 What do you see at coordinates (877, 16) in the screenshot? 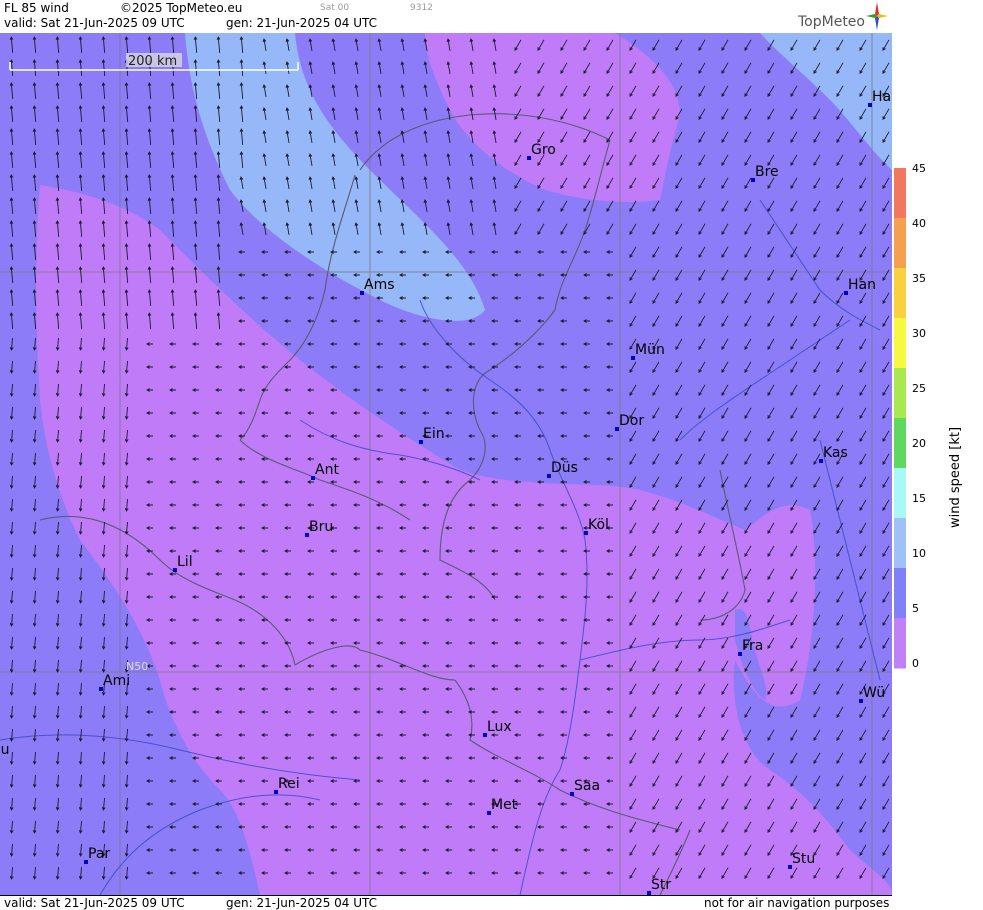
I see `compass-logo-icon` at bounding box center [877, 16].